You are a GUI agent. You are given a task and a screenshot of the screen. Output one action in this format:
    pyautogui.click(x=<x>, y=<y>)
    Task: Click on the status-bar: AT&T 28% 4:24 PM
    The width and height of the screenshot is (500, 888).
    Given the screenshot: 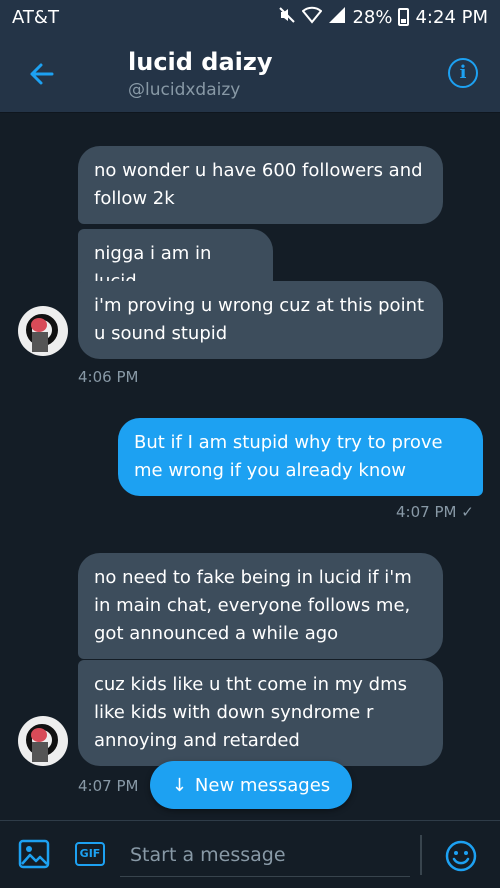 What is the action you would take?
    pyautogui.click(x=250, y=18)
    